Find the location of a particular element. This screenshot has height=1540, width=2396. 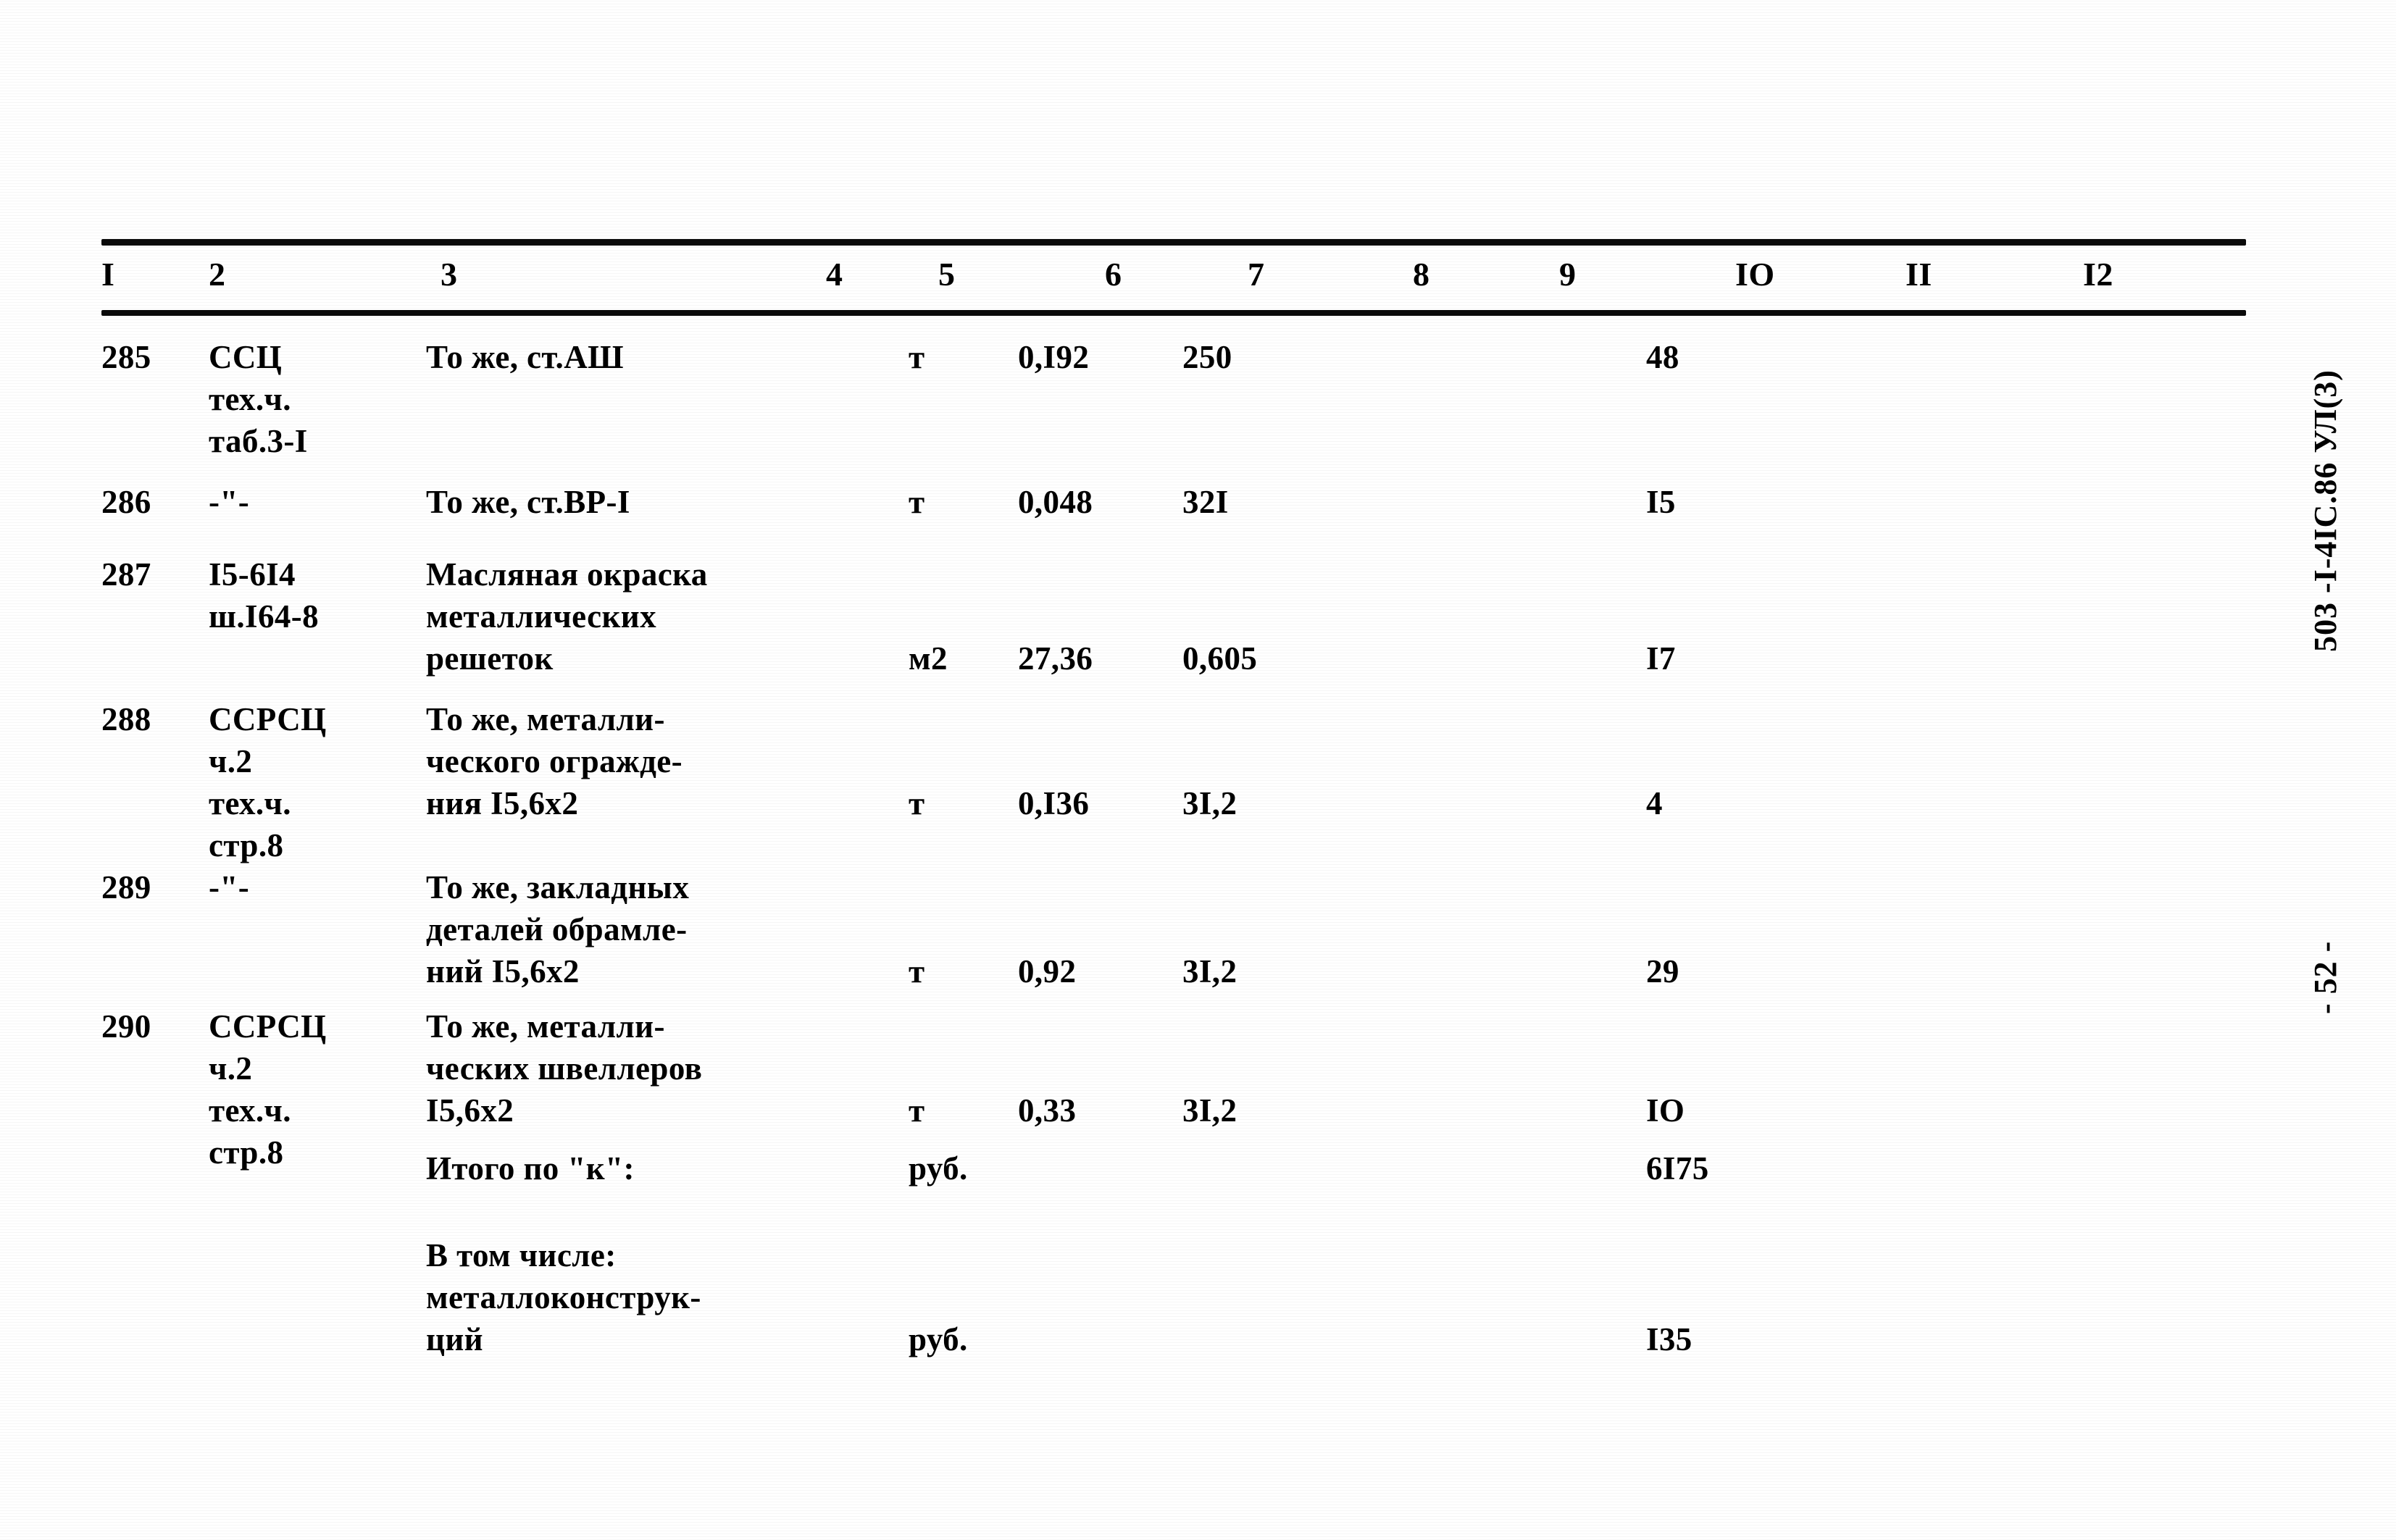

row-cell-unit-price: 250 is located at coordinates (1207, 357).